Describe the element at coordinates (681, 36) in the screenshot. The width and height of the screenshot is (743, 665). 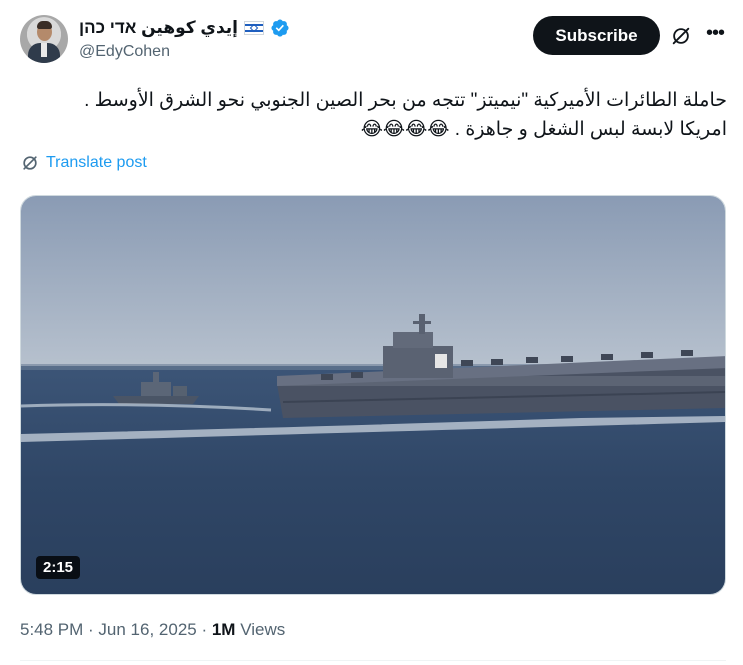
I see `grok-icon` at that location.